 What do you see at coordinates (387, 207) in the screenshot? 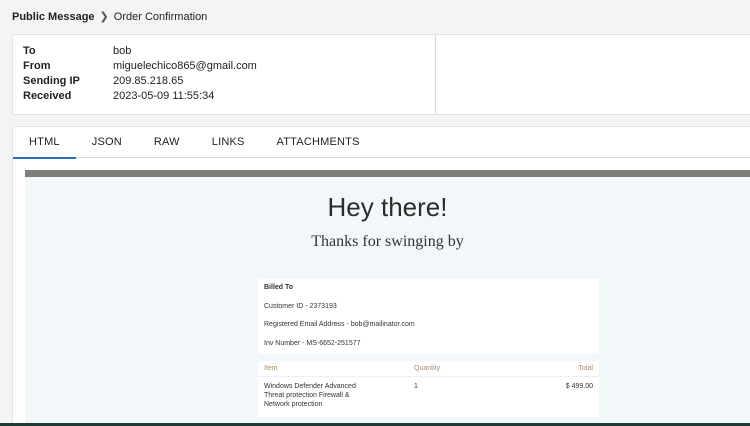
I see `email-title: Hey there!` at bounding box center [387, 207].